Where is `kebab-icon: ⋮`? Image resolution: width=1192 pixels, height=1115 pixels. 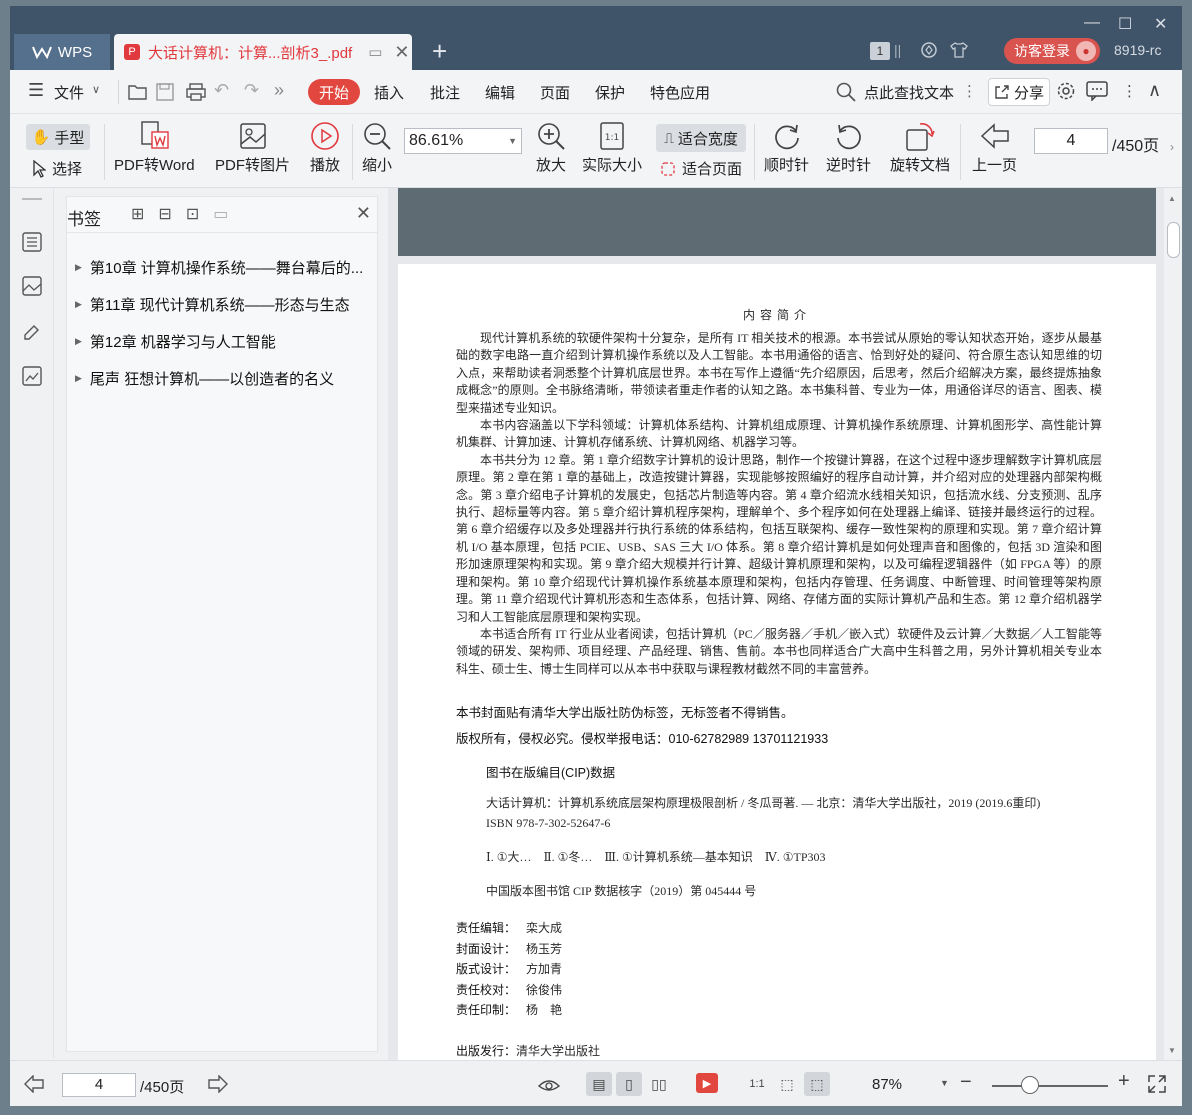
kebab-icon: ⋮ is located at coordinates (969, 91).